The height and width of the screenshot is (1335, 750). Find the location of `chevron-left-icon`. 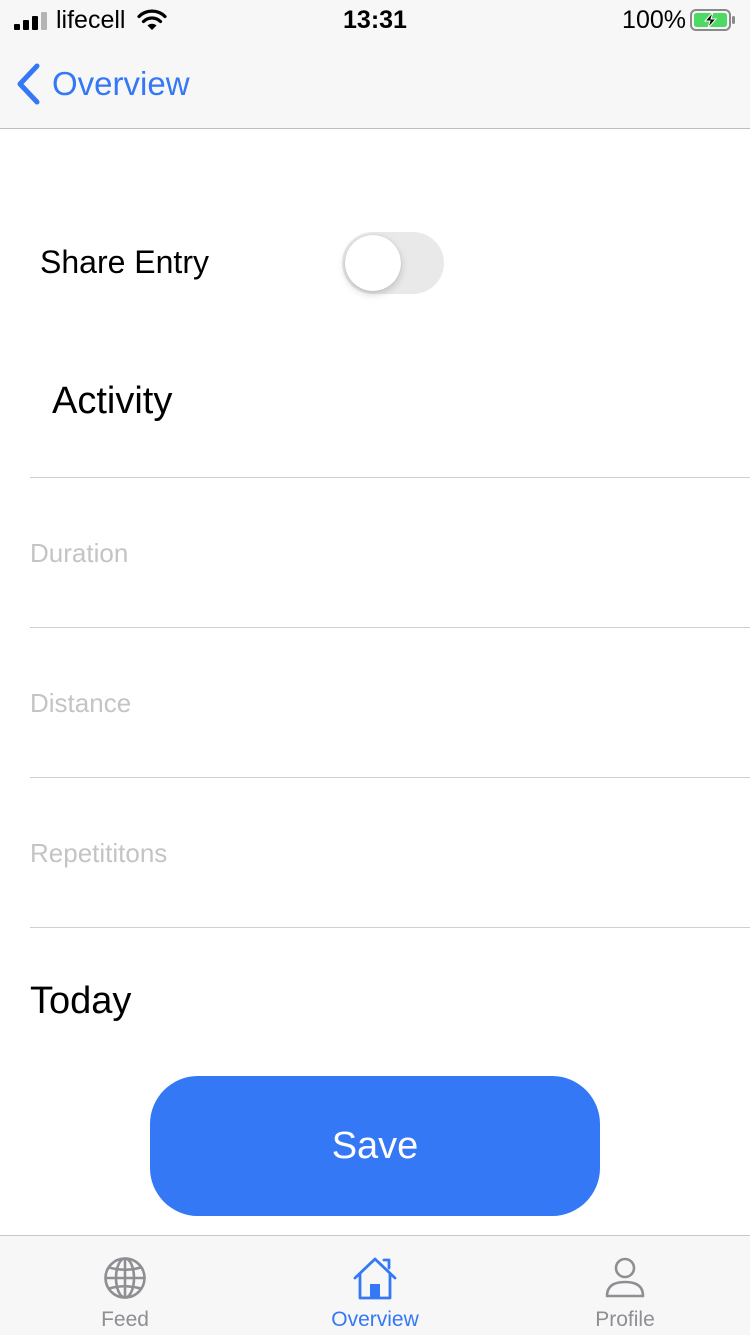

chevron-left-icon is located at coordinates (28, 84).